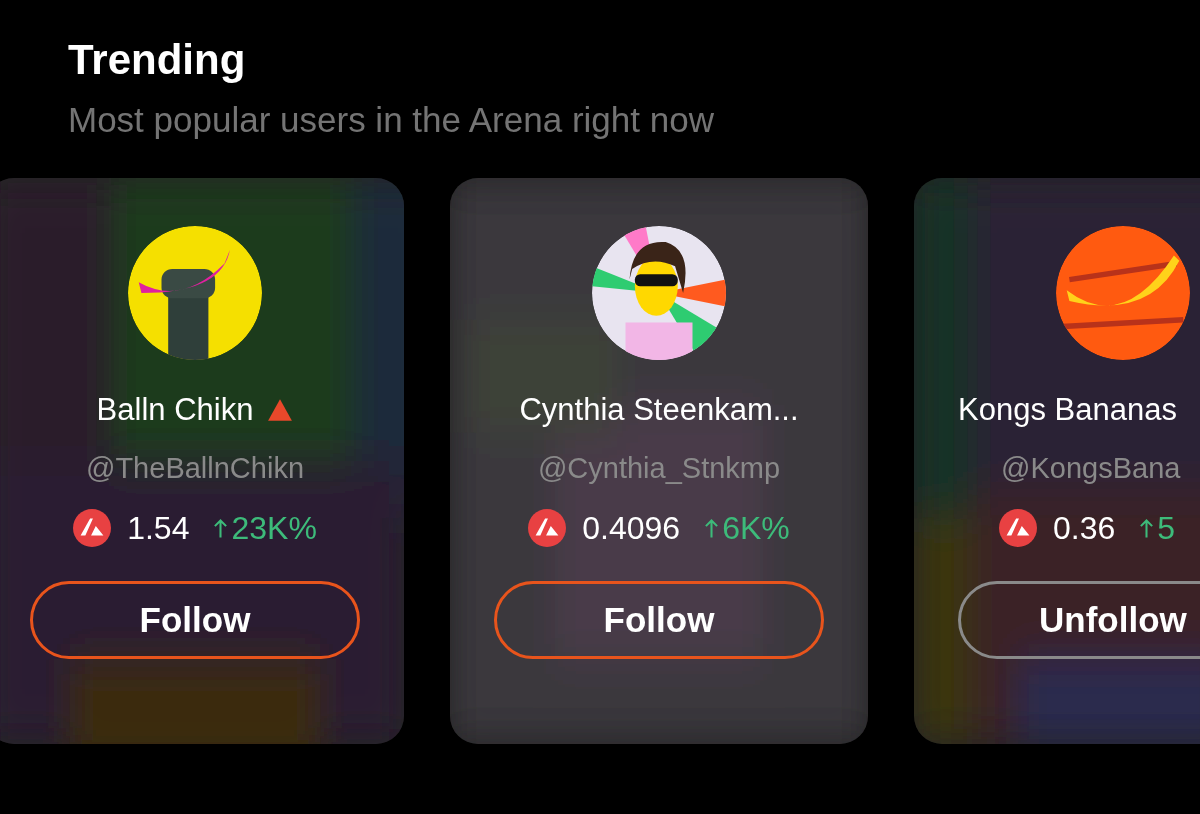 The image size is (1200, 814). I want to click on section-title: Trending, so click(157, 59).